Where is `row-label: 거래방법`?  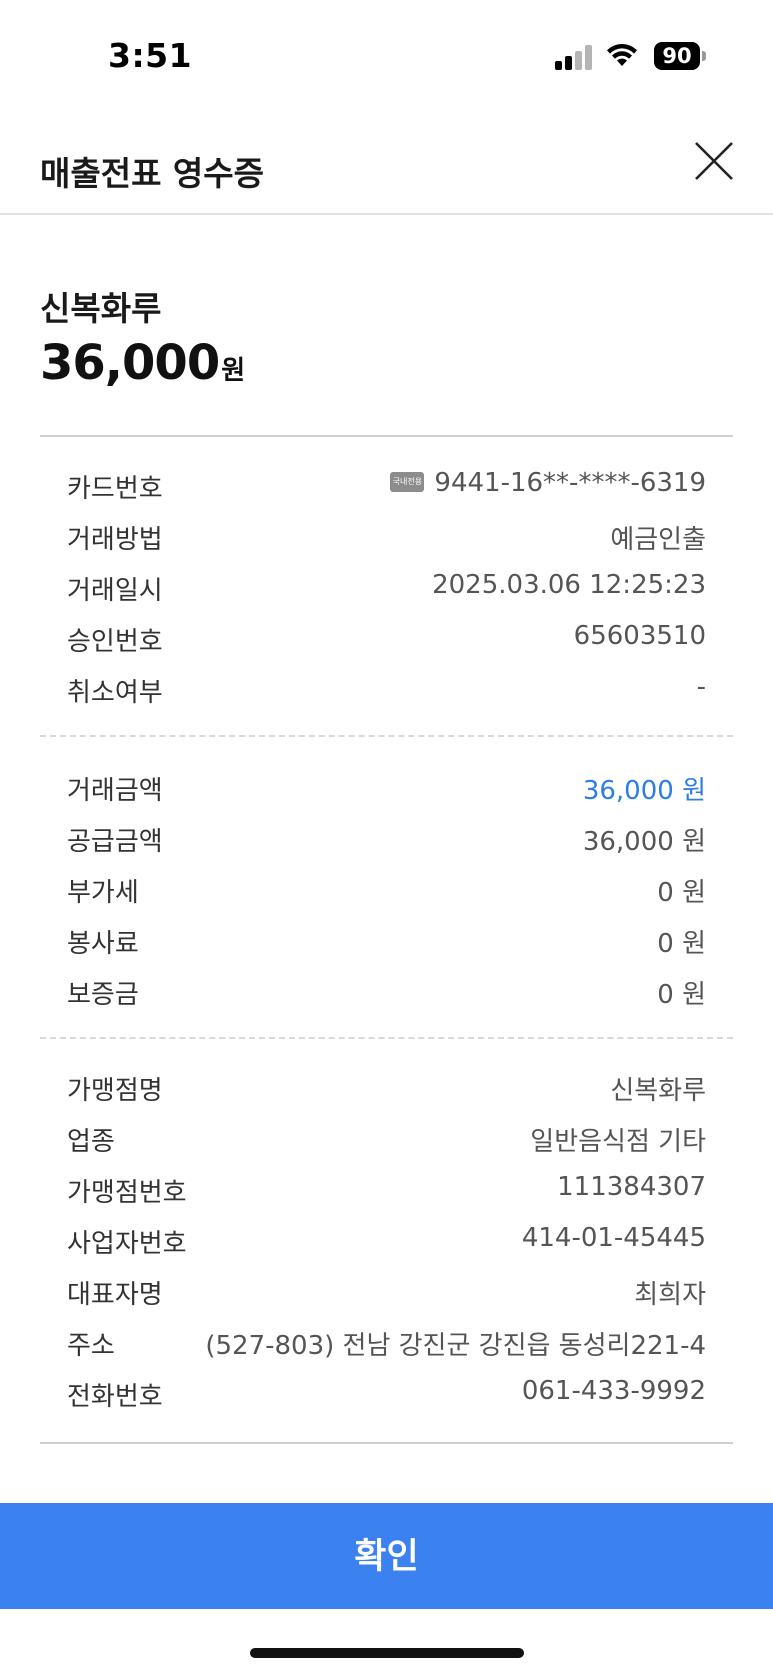
row-label: 거래방법 is located at coordinates (115, 540).